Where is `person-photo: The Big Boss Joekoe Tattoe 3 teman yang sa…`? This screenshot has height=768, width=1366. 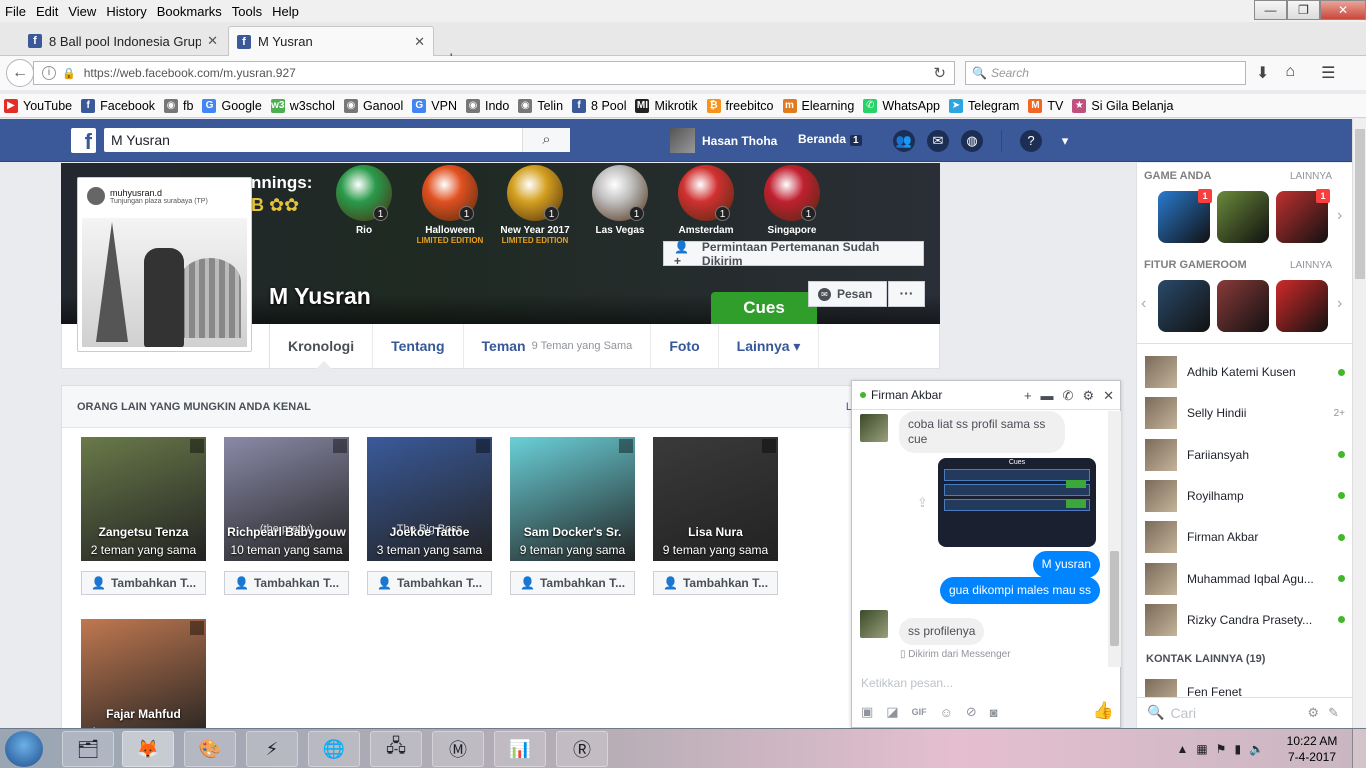 person-photo: The Big Boss Joekoe Tattoe 3 teman yang sa… is located at coordinates (429, 499).